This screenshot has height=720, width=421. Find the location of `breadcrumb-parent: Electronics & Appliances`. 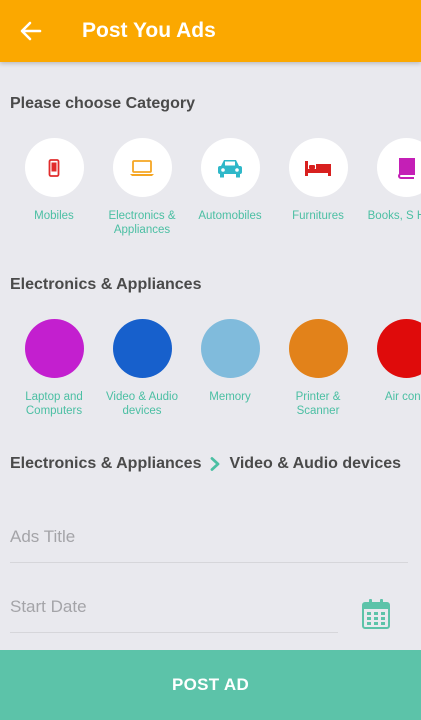

breadcrumb-parent: Electronics & Appliances is located at coordinates (105, 464).